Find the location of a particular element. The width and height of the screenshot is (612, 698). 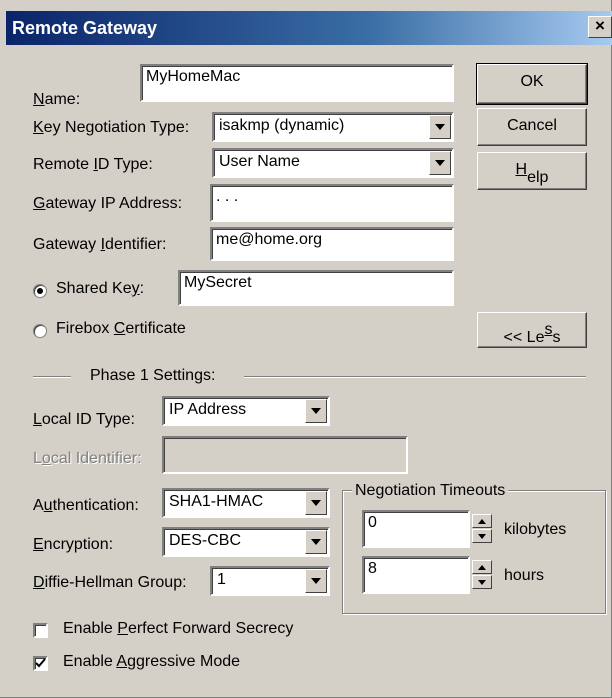

hours-input: 8 is located at coordinates (416, 575).